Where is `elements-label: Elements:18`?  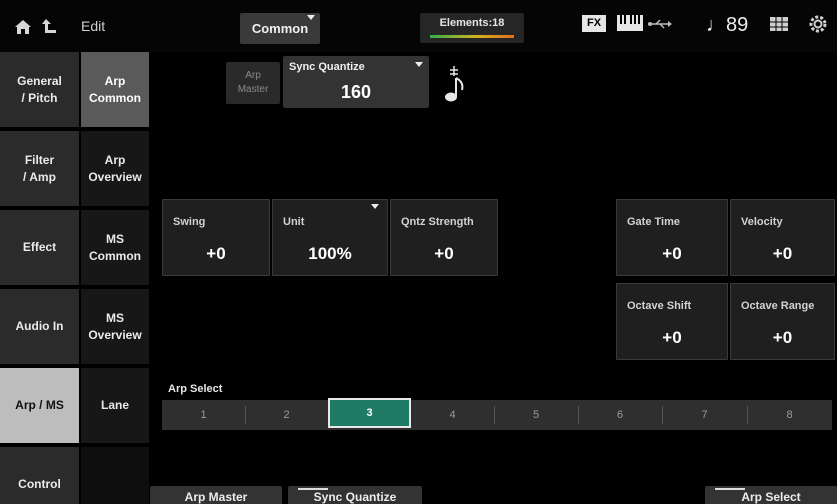
elements-label: Elements:18 is located at coordinates (472, 23).